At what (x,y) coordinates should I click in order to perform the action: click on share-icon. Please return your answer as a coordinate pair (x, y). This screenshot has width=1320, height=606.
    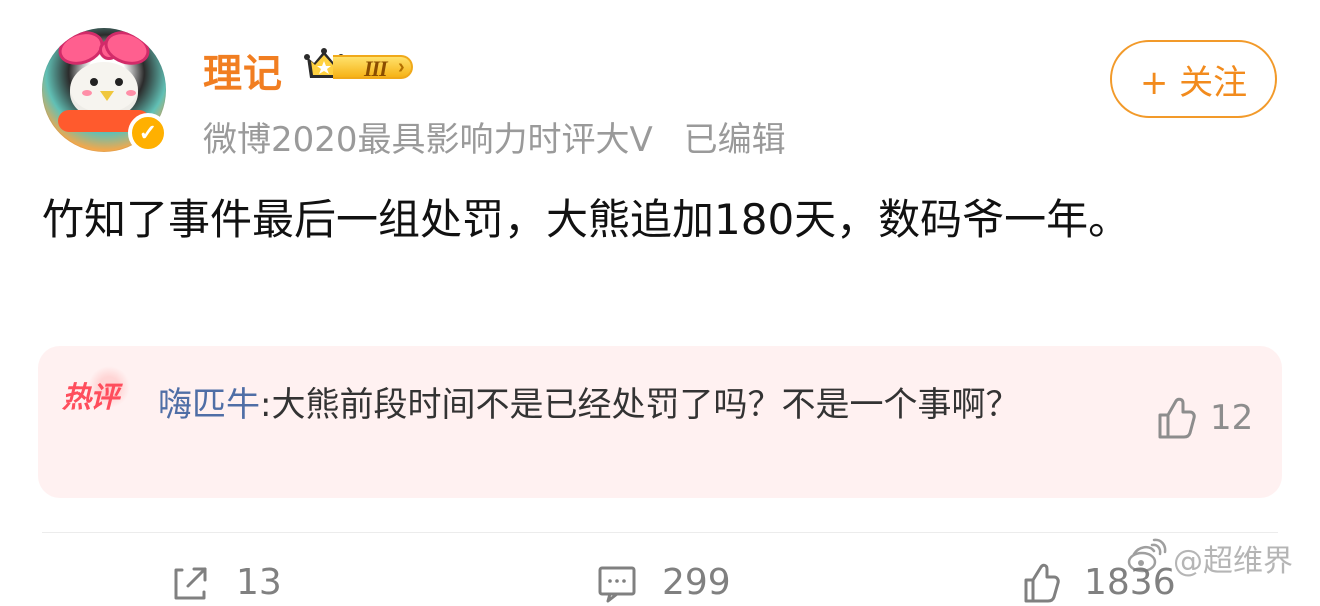
    Looking at the image, I should click on (190, 583).